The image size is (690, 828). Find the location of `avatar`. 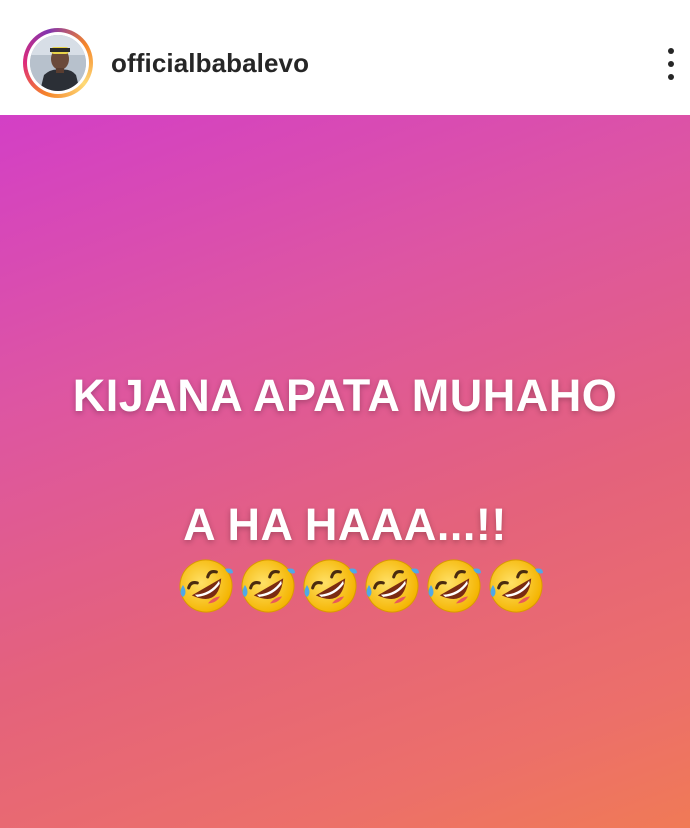

avatar is located at coordinates (58, 63).